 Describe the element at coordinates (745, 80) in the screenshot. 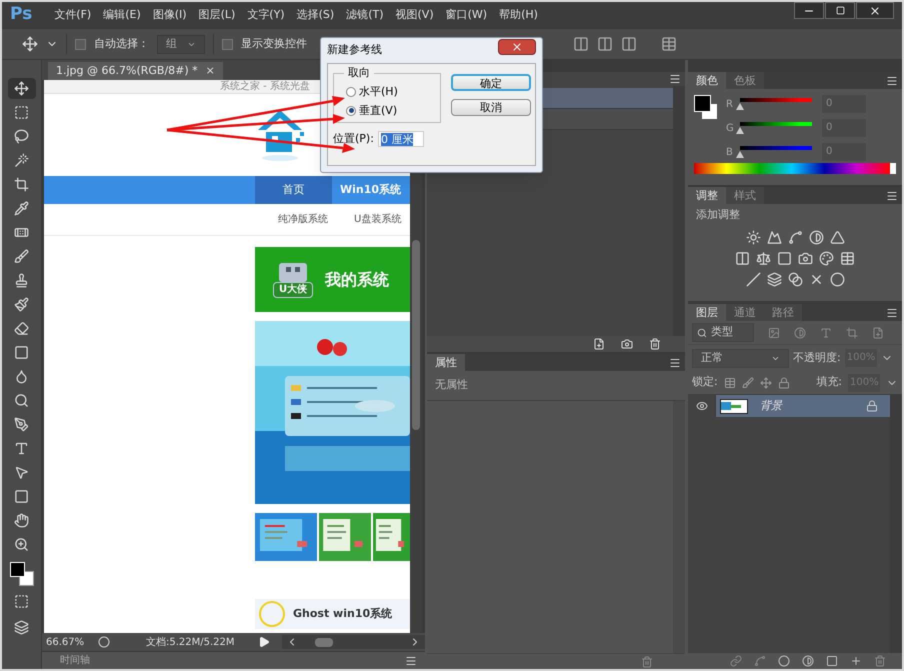

I see `panel-tab: 色板` at that location.